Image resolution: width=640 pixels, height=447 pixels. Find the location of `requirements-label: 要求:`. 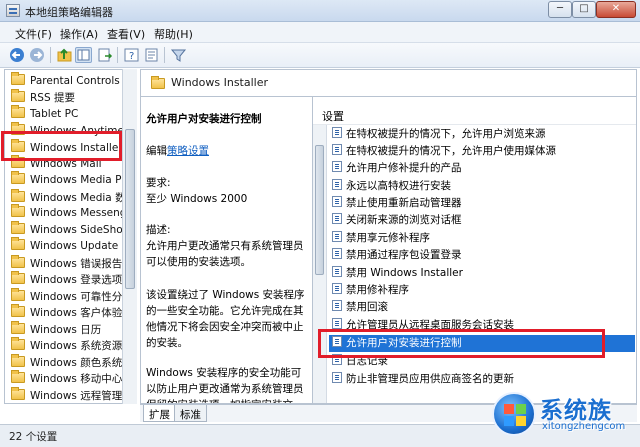

requirements-label: 要求: is located at coordinates (158, 183).